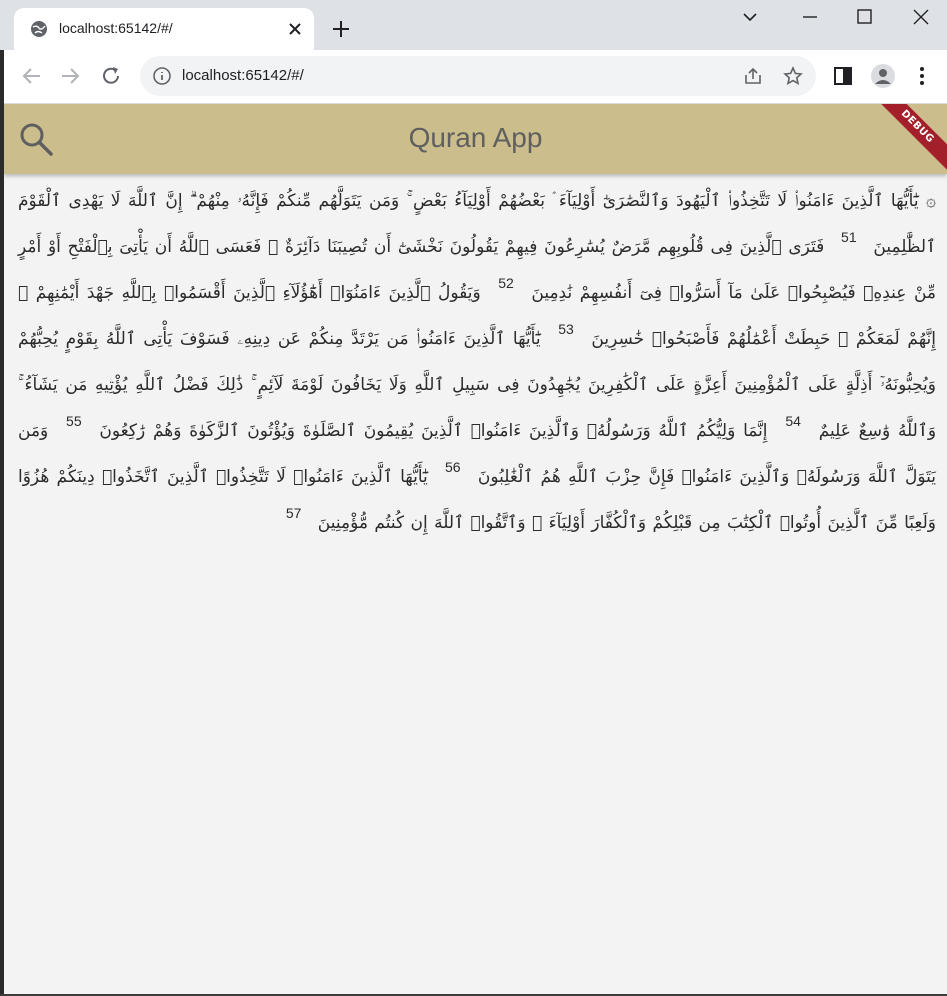 The image size is (947, 996). I want to click on minimize-icon, so click(810, 17).